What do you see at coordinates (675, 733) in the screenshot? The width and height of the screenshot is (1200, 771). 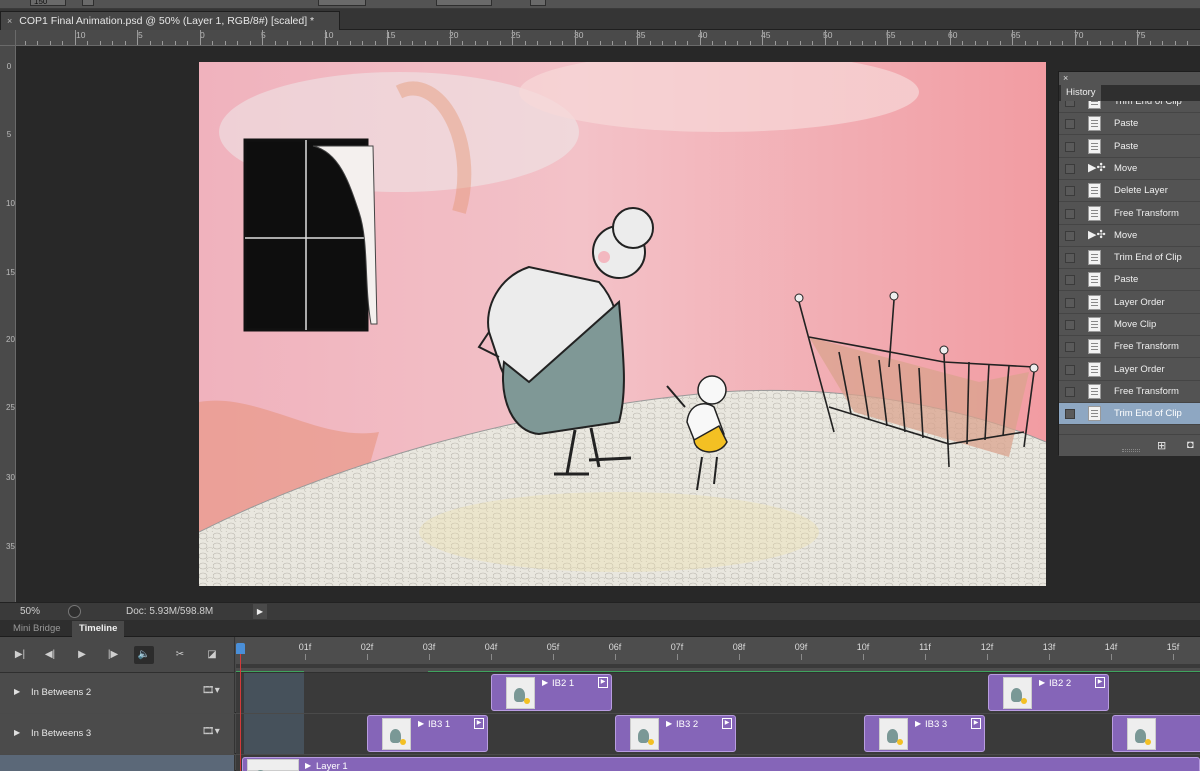 I see `video-clip: ▶ IB3 2 ▶` at bounding box center [675, 733].